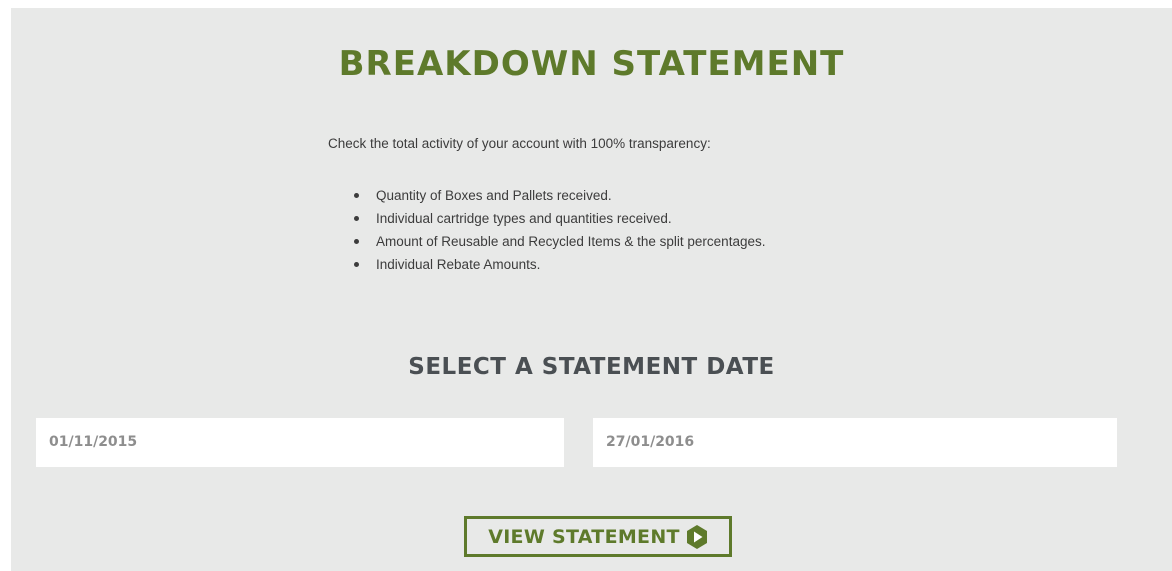 This screenshot has width=1172, height=571. Describe the element at coordinates (855, 442) in the screenshot. I see `end-date-field` at that location.